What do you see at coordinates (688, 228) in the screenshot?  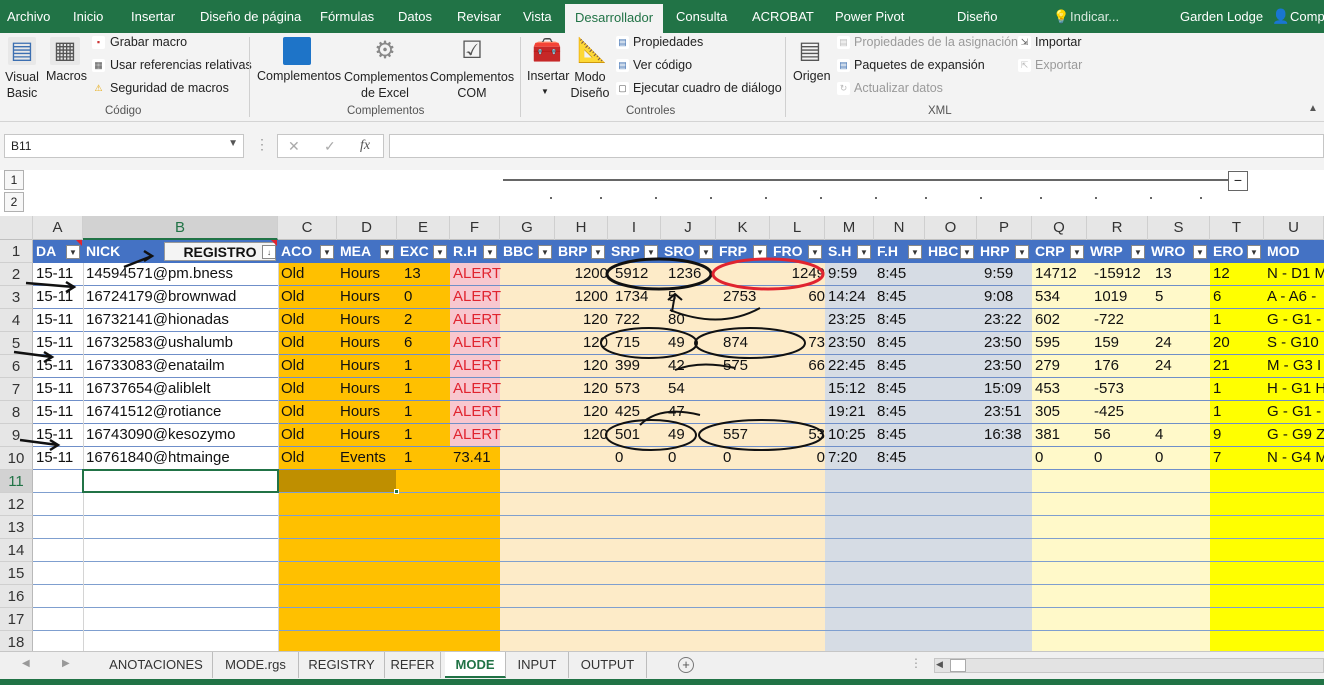 I see `column-header-j: J` at bounding box center [688, 228].